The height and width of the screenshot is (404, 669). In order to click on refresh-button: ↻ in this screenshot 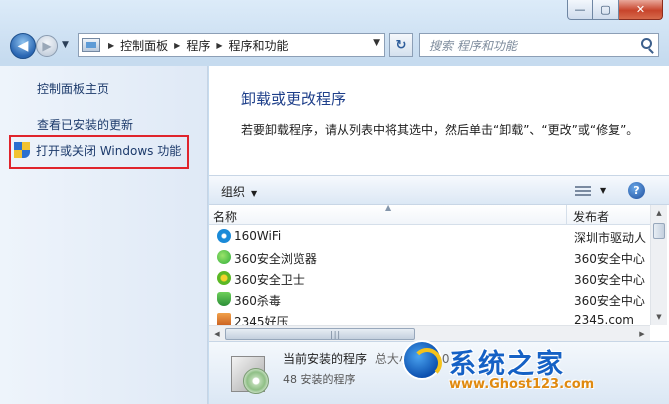, I will do `click(401, 45)`.